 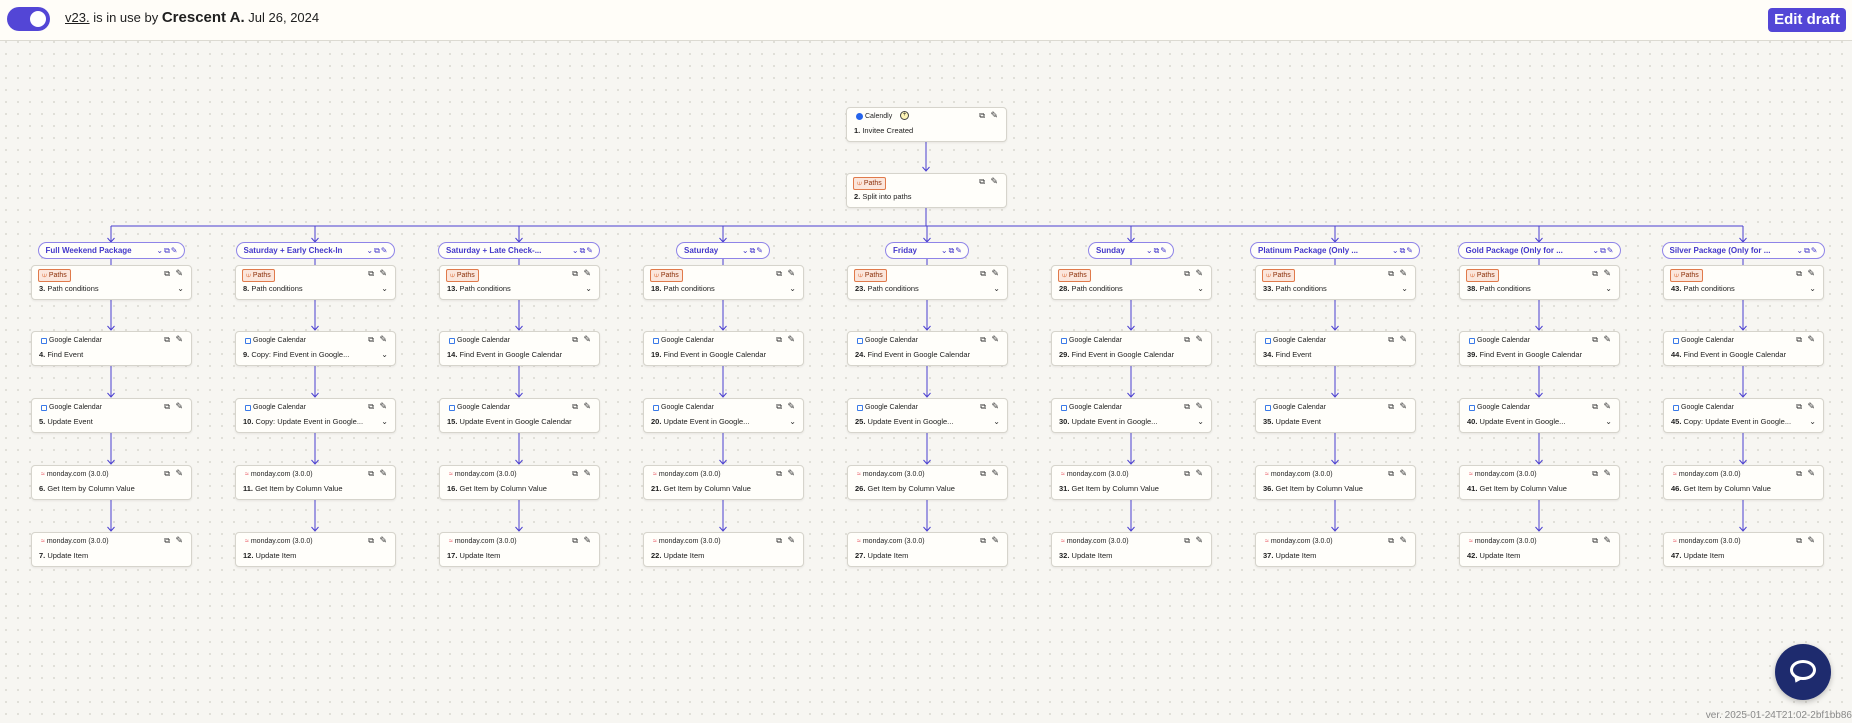 I want to click on step-card: ⟒ Paths 8. Path conditions ⧉ ✎ ⌄, so click(x=315, y=282).